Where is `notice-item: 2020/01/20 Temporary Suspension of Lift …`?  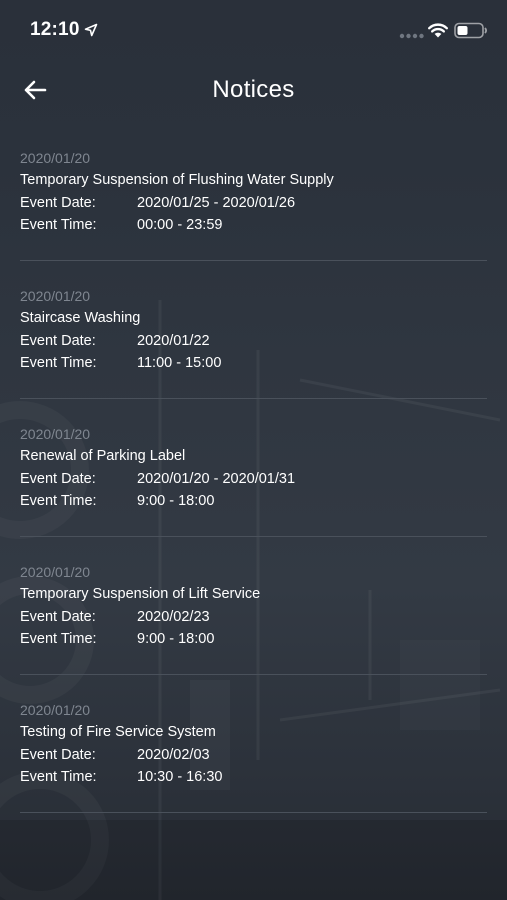 notice-item: 2020/01/20 Temporary Suspension of Lift … is located at coordinates (253, 621).